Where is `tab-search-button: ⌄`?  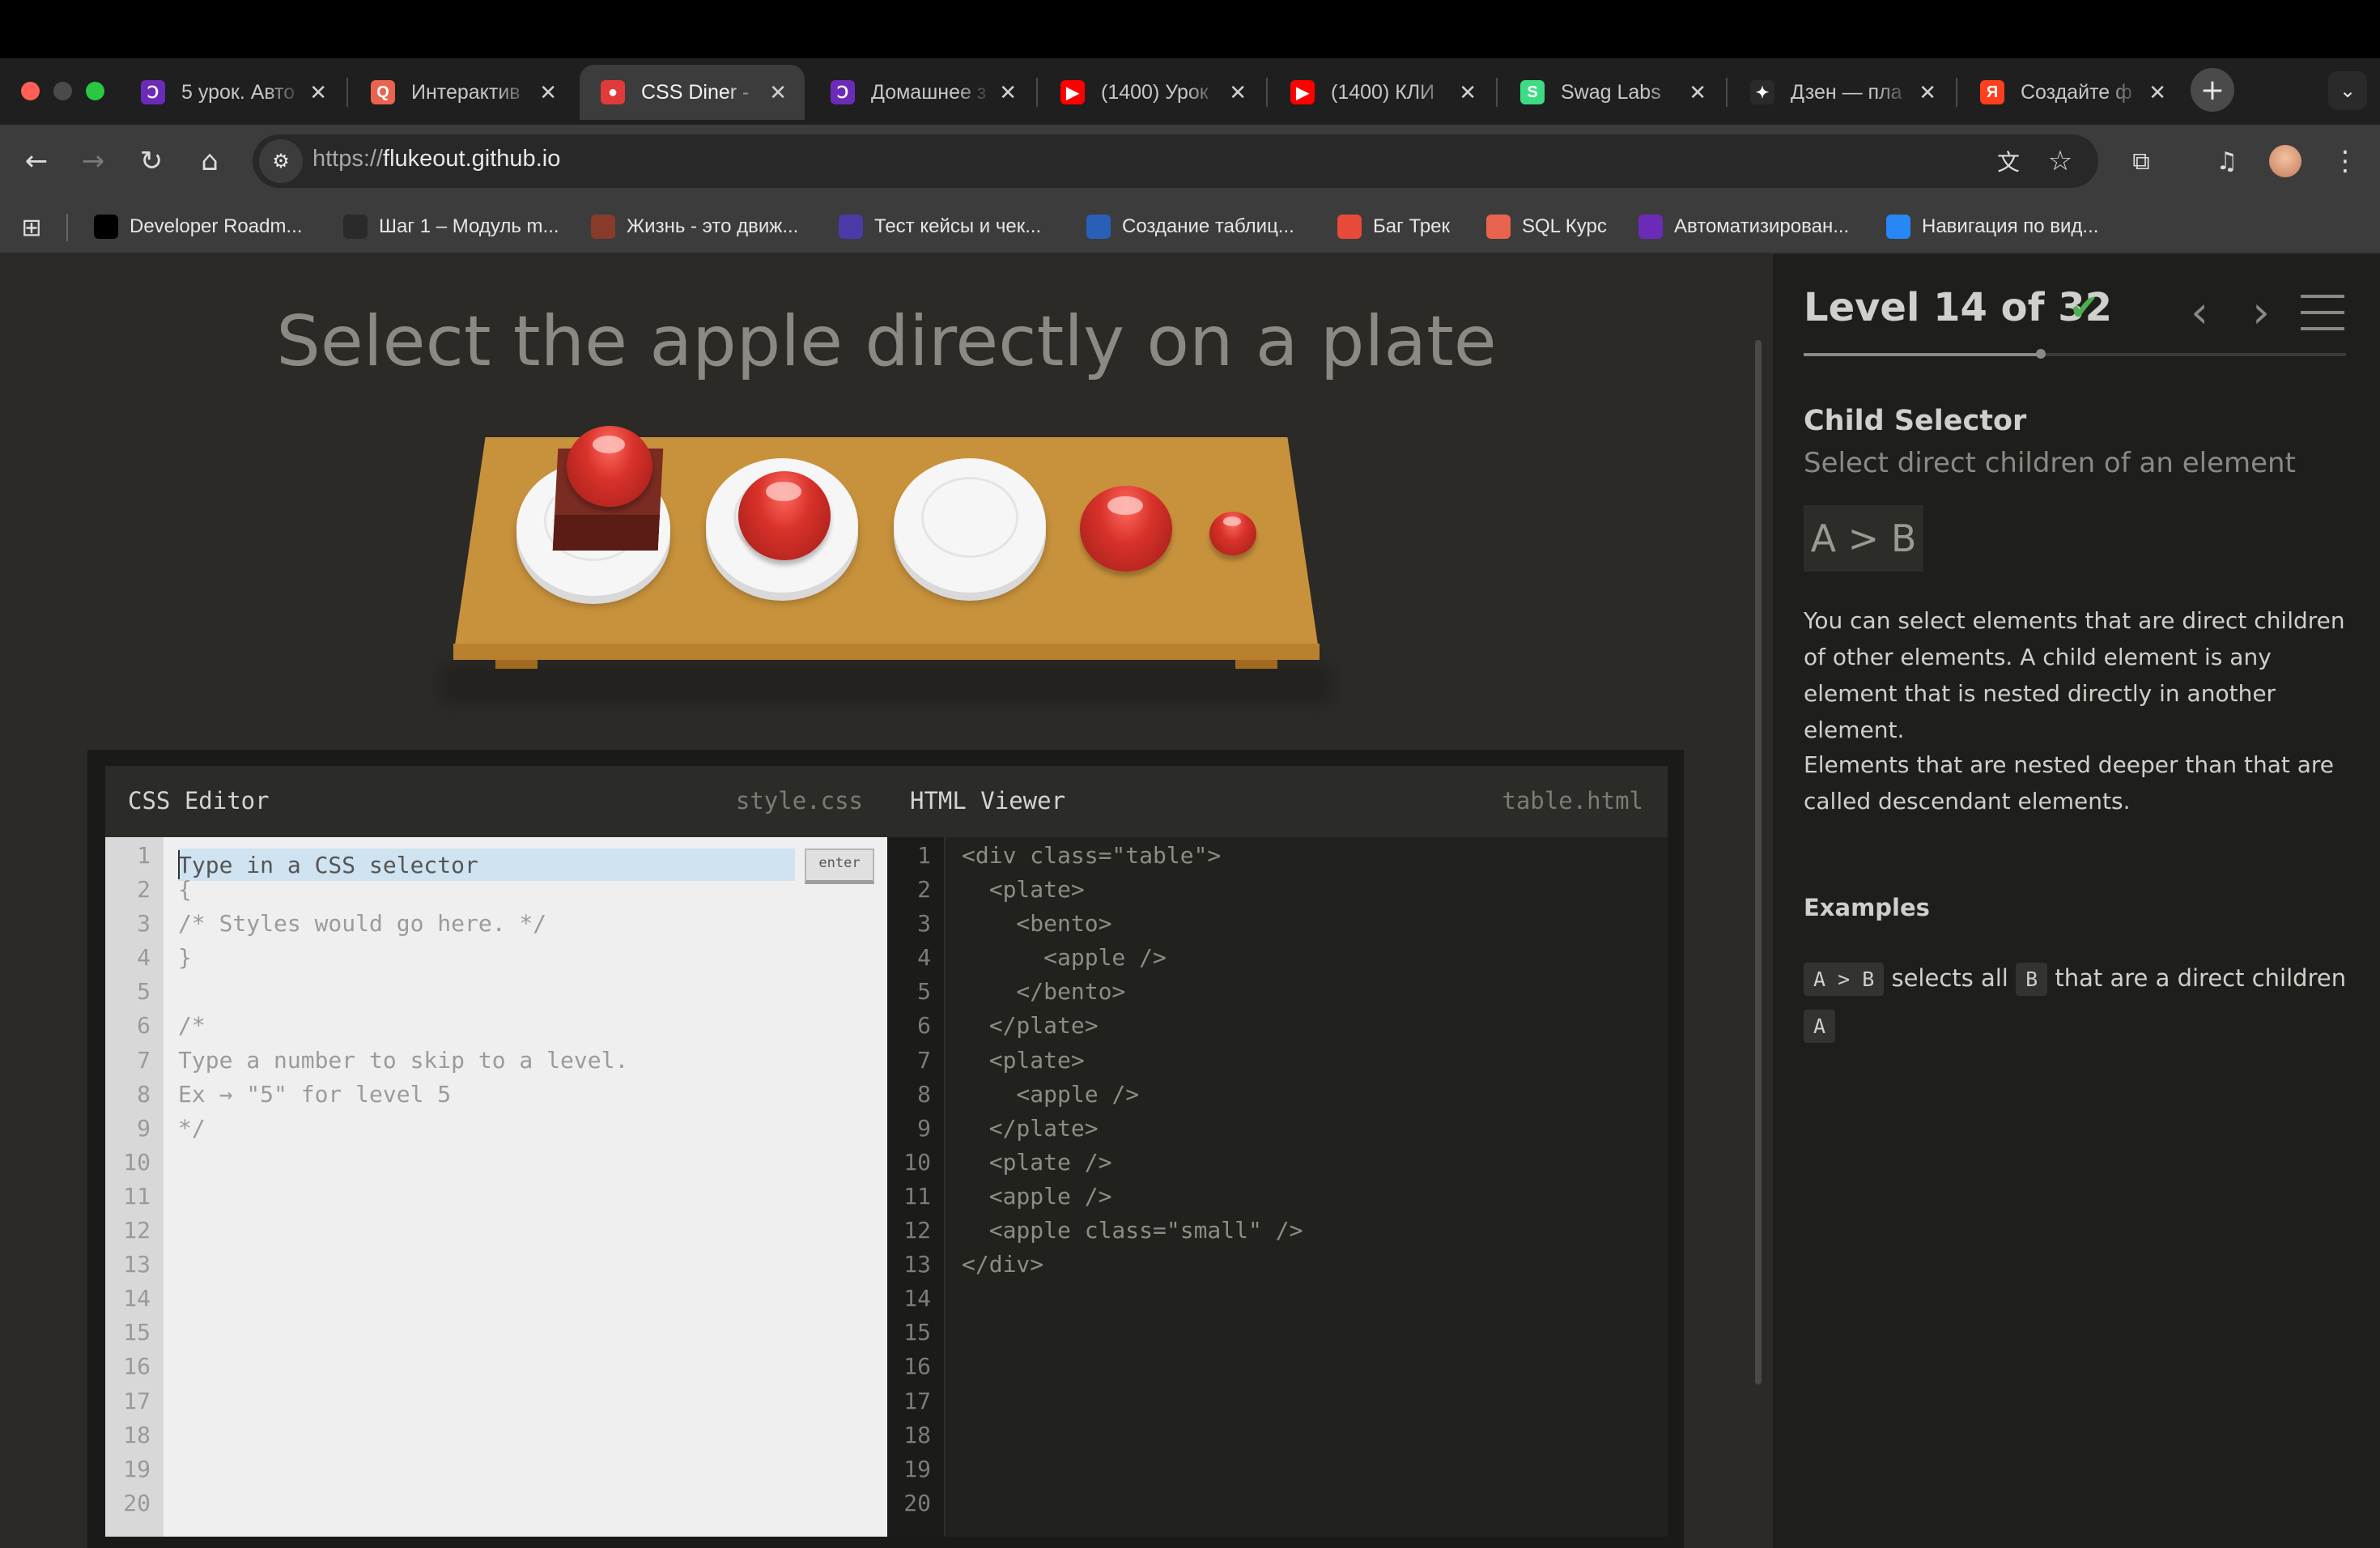
tab-search-button: ⌄ is located at coordinates (2347, 91).